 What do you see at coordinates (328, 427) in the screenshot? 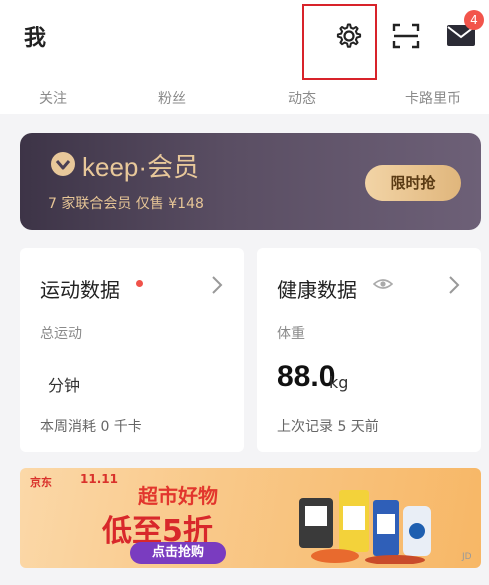
I see `last-record: 上次记录 5 天前` at bounding box center [328, 427].